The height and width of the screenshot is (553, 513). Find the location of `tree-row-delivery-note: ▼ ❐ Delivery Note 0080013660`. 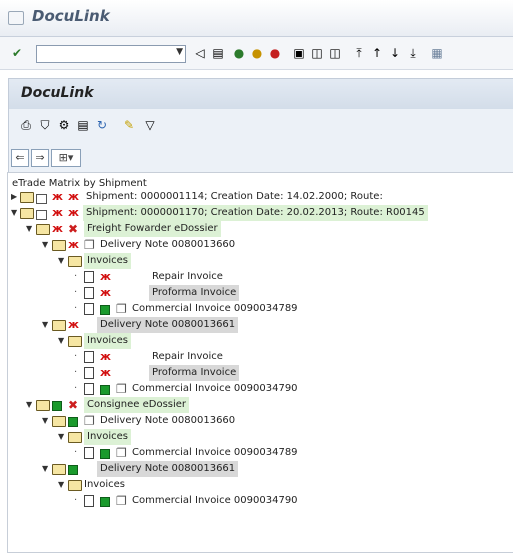

tree-row-delivery-note: ▼ ❐ Delivery Note 0080013660 is located at coordinates (260, 421).